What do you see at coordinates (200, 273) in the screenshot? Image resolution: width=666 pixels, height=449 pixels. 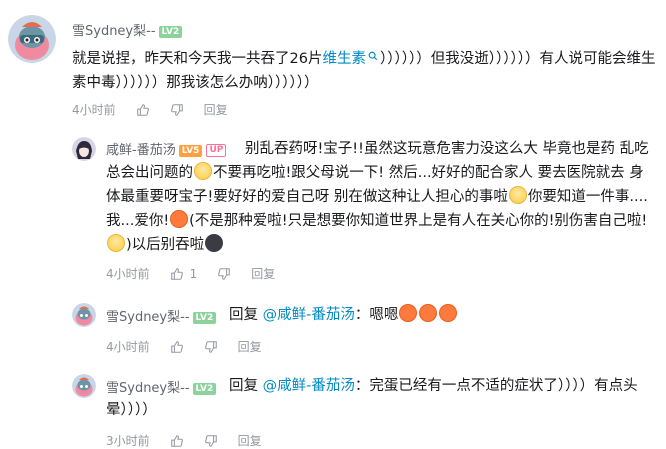 I see `reply-meta: 4小时前 1 回复` at bounding box center [200, 273].